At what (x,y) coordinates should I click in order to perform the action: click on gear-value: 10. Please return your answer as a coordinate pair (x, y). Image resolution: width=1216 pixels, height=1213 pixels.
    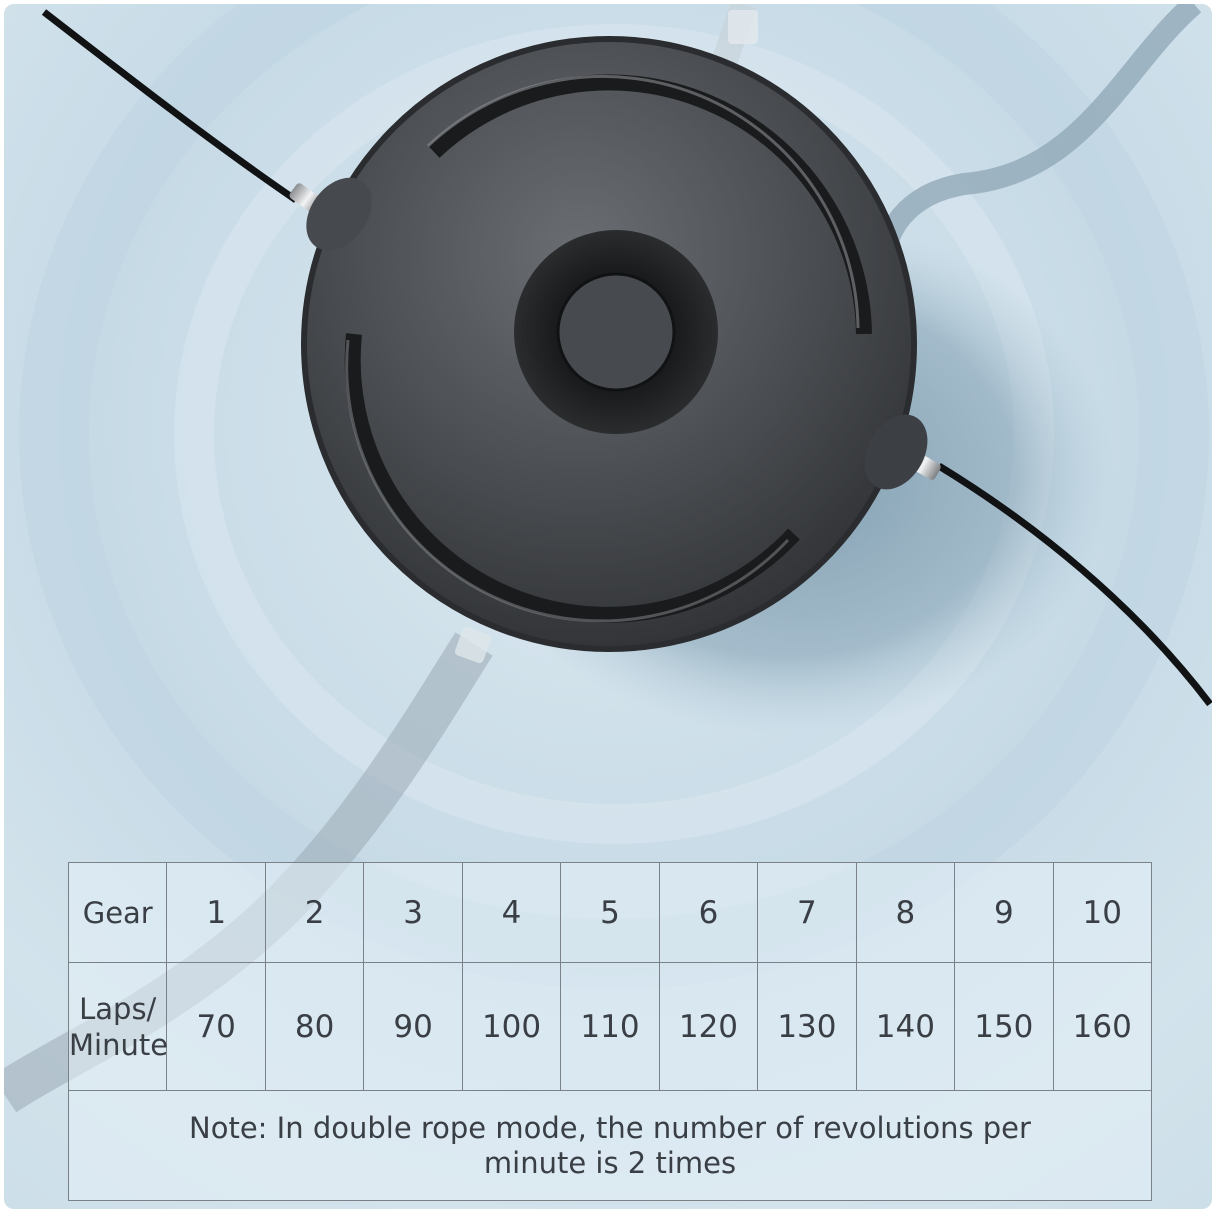
    Looking at the image, I should click on (1102, 912).